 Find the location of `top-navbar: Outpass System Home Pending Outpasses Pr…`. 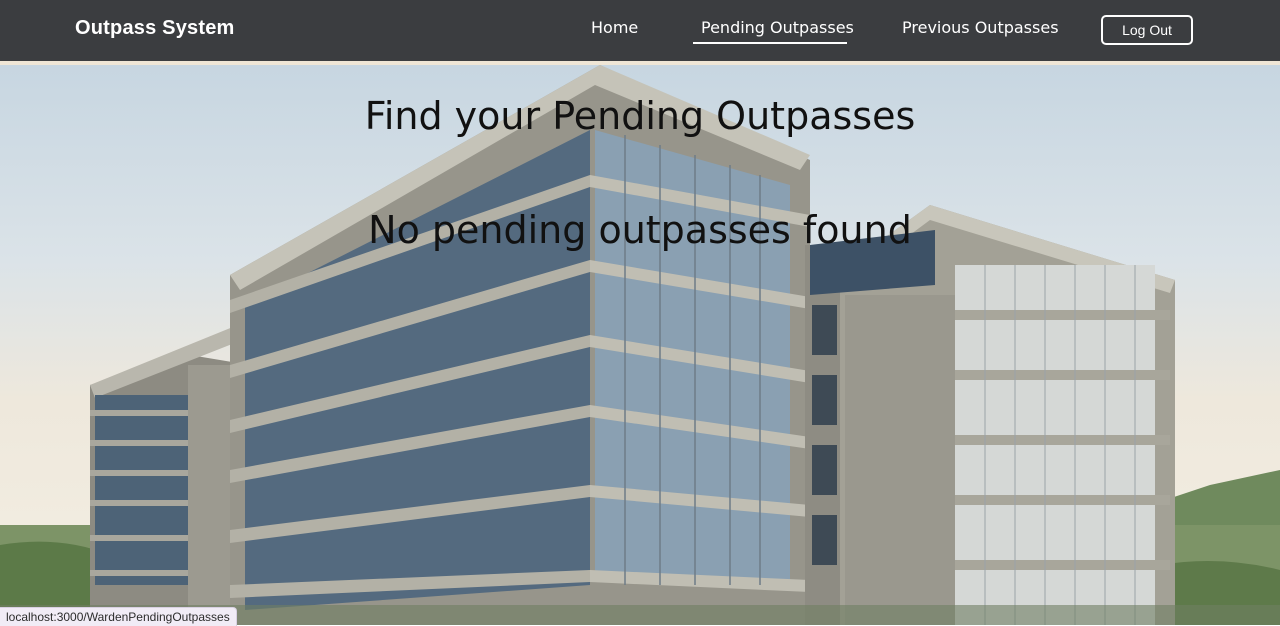

top-navbar: Outpass System Home Pending Outpasses Pr… is located at coordinates (640, 30).